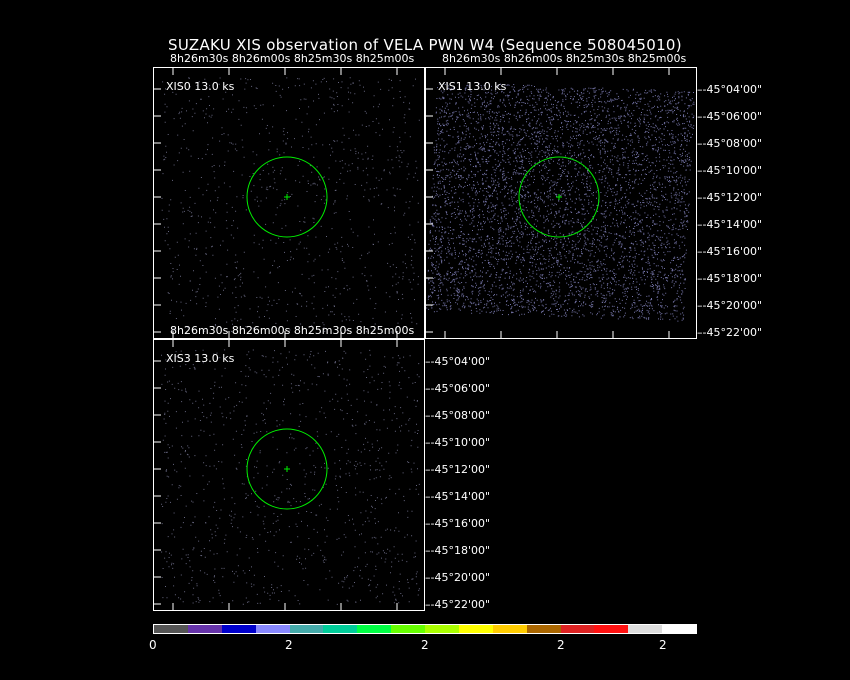 The width and height of the screenshot is (850, 680). Describe the element at coordinates (153, 645) in the screenshot. I see `colorbar-label: 0` at that location.